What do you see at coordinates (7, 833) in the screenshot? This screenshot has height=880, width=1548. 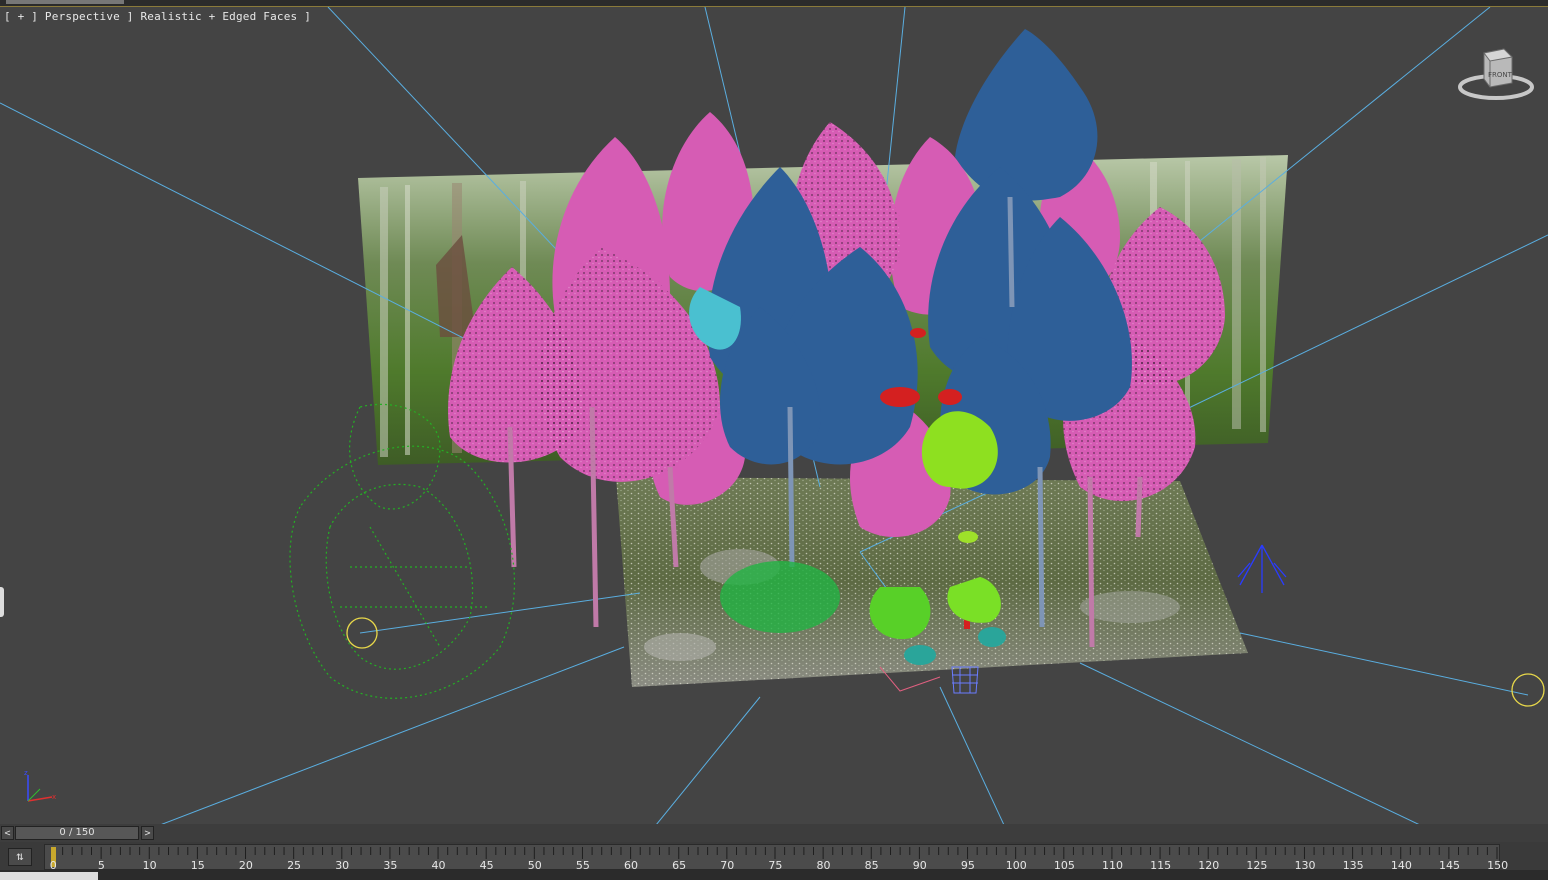 I see `prev-frame-button: <` at bounding box center [7, 833].